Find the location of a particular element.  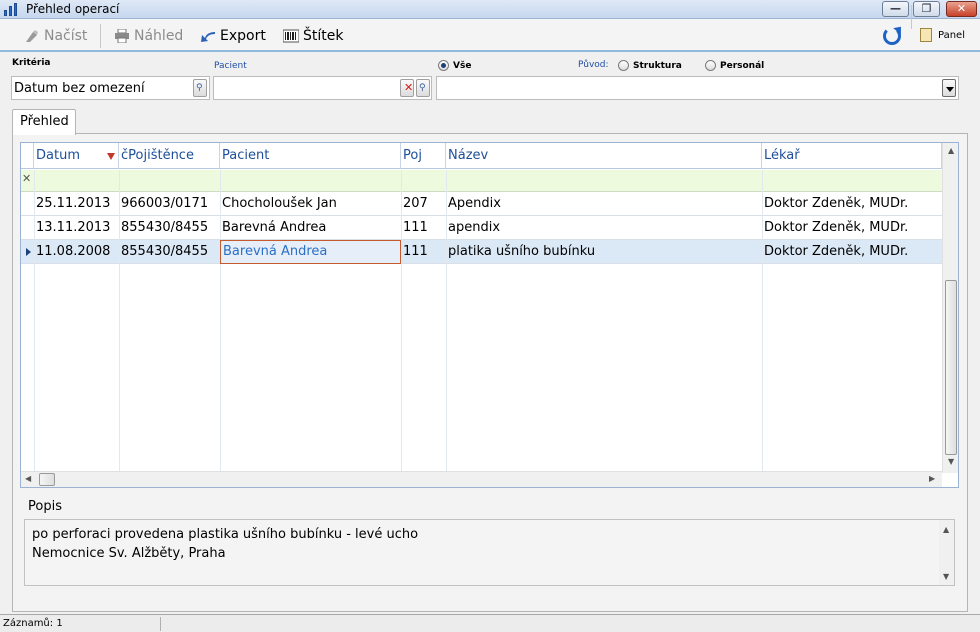

patient-lookup-button: ⚲ is located at coordinates (423, 88).